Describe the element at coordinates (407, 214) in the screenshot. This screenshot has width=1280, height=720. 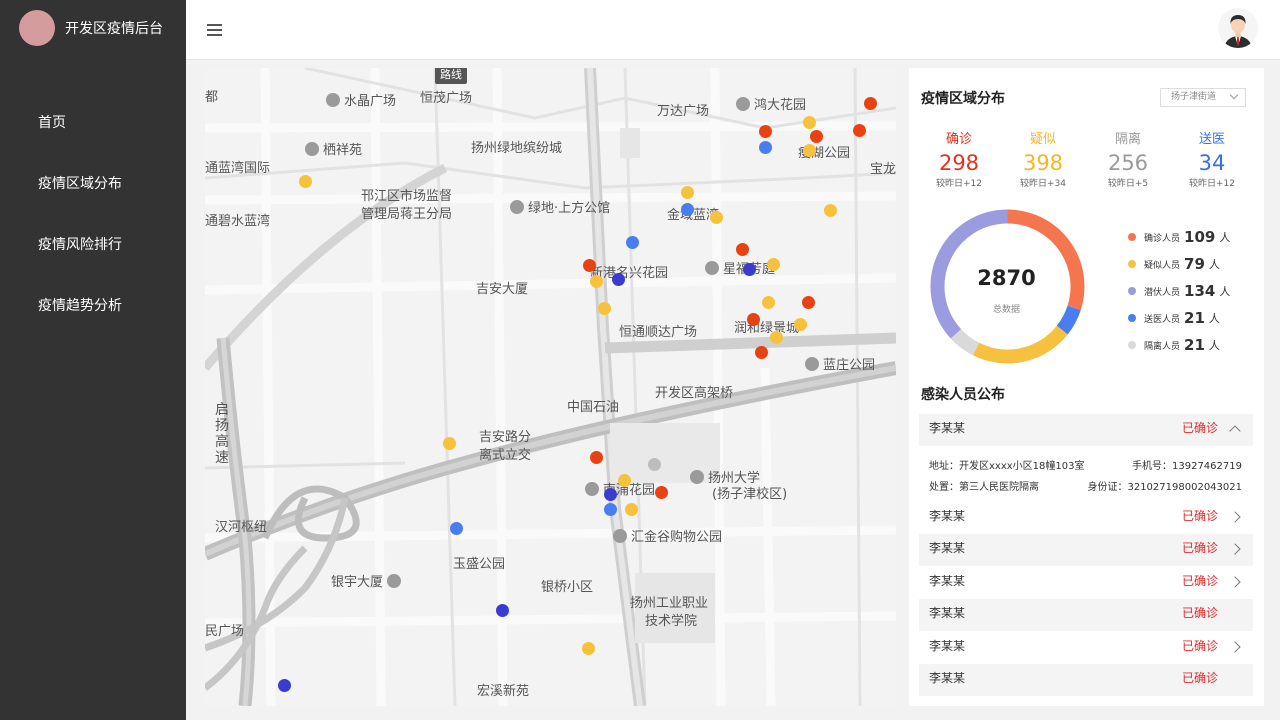
I see `map-label: 管理局蒋王分局` at that location.